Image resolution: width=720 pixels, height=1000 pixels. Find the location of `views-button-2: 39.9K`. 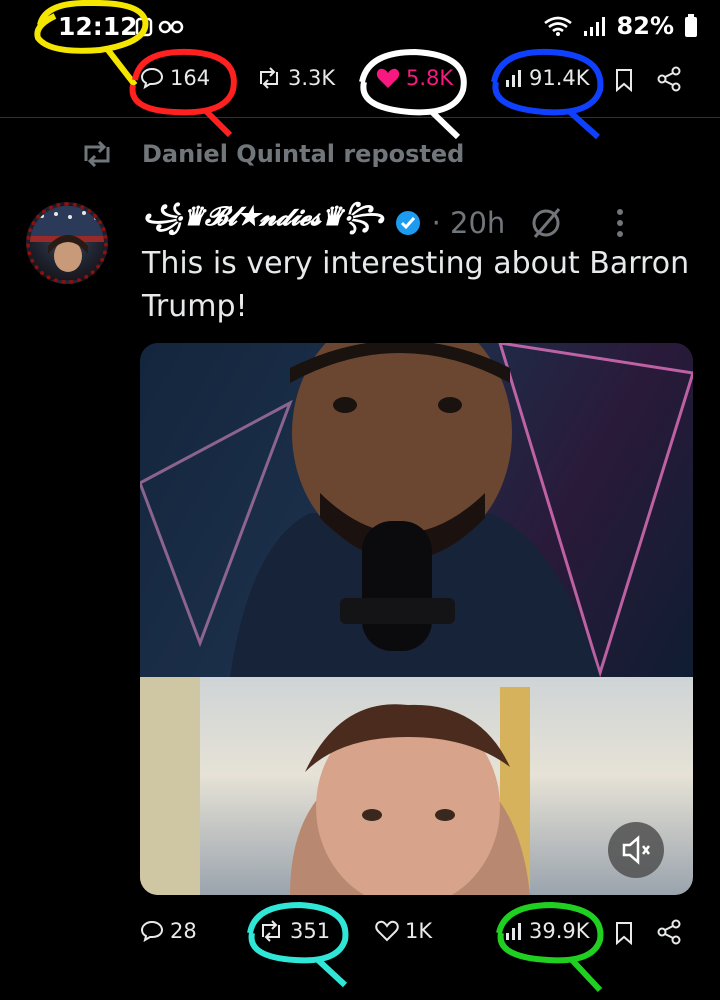

views-button-2: 39.9K is located at coordinates (547, 931).